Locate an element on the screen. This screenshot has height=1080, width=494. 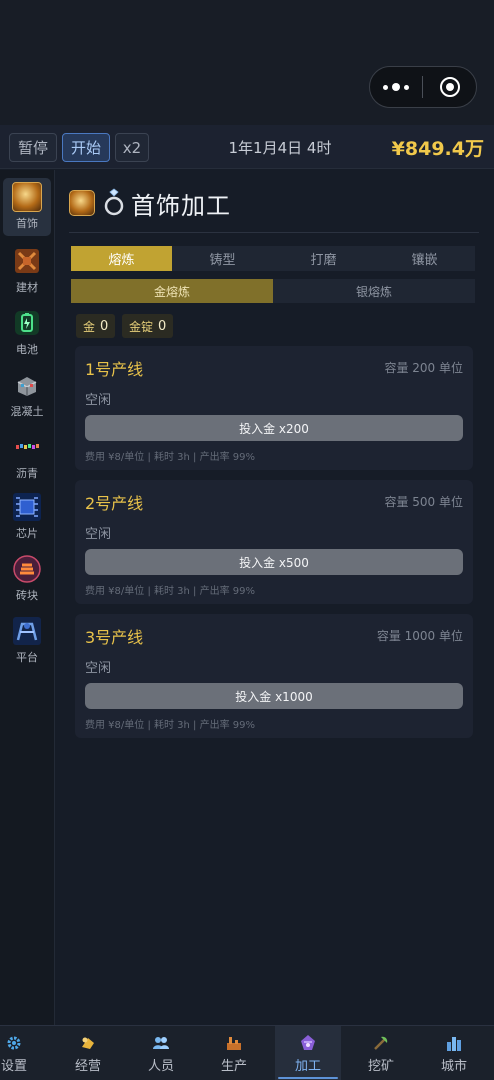
people-icon is located at coordinates (161, 1043).